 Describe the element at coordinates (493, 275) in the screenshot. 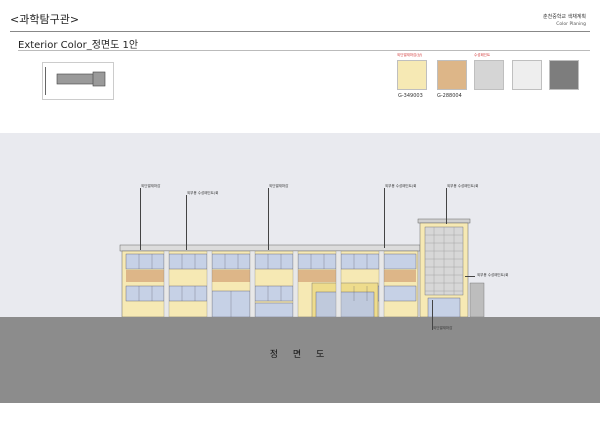

I see `callout-6: 외부용 수성페인트(회` at that location.